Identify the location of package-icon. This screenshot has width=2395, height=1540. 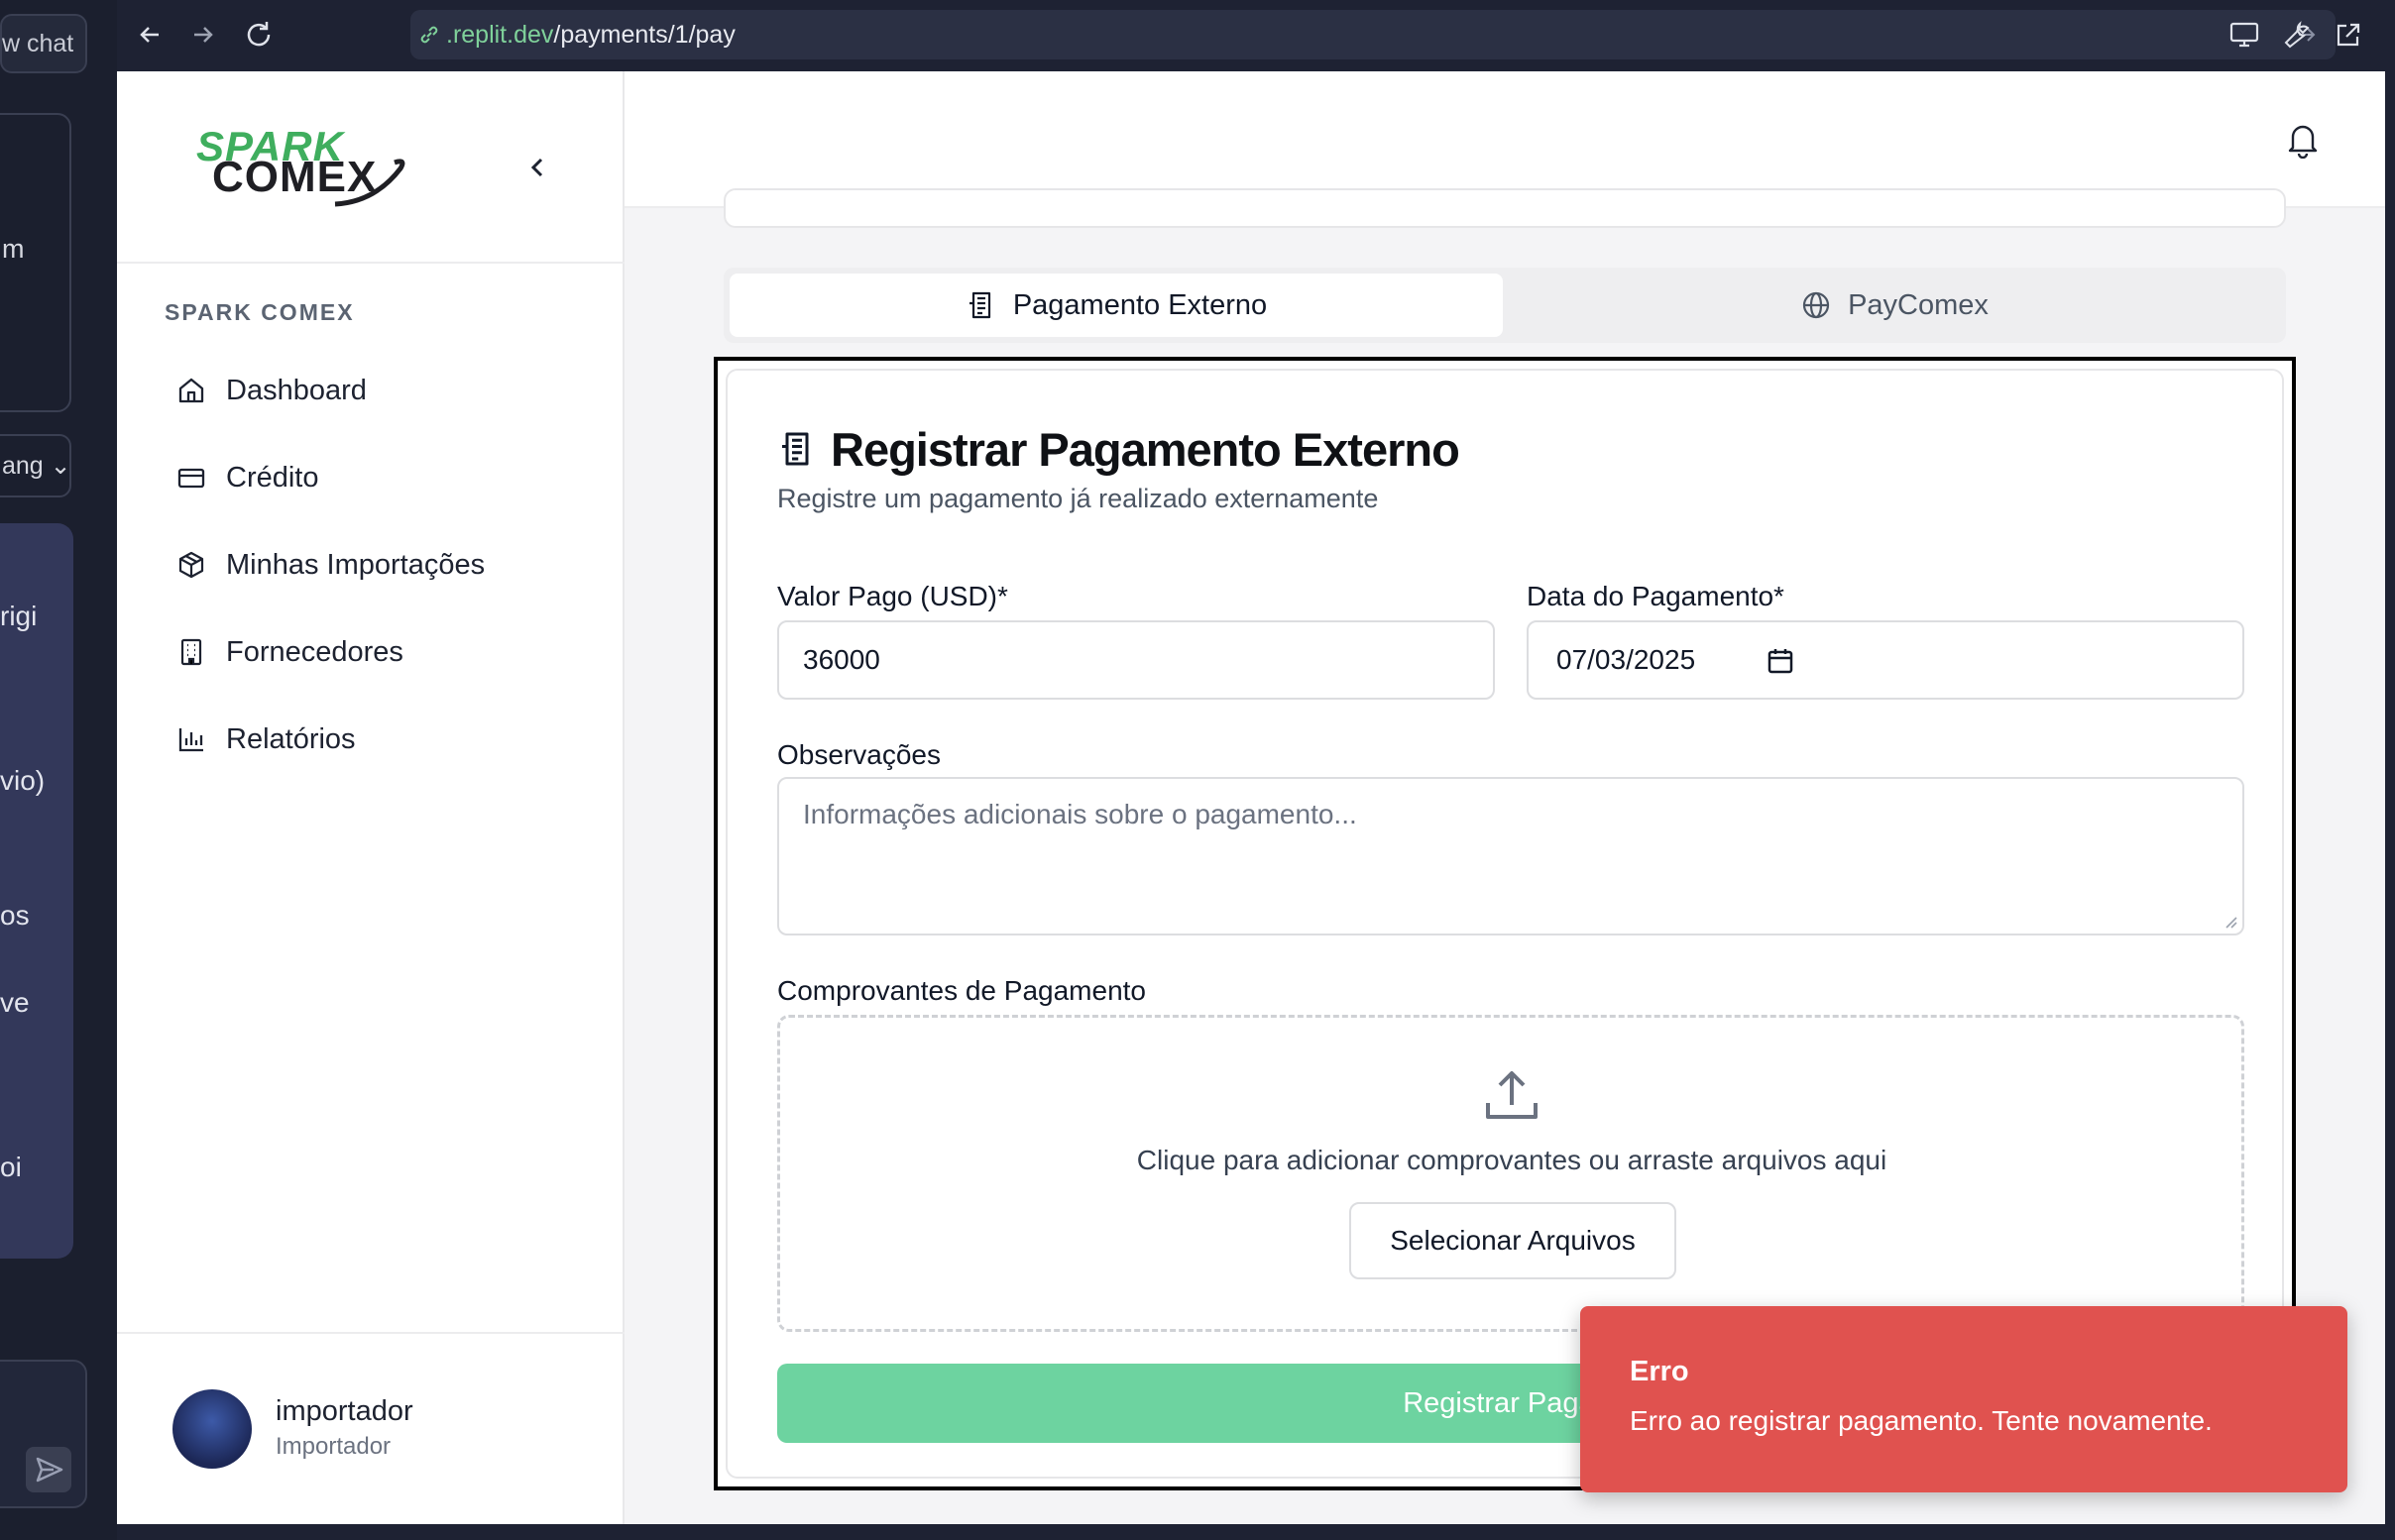
(191, 565).